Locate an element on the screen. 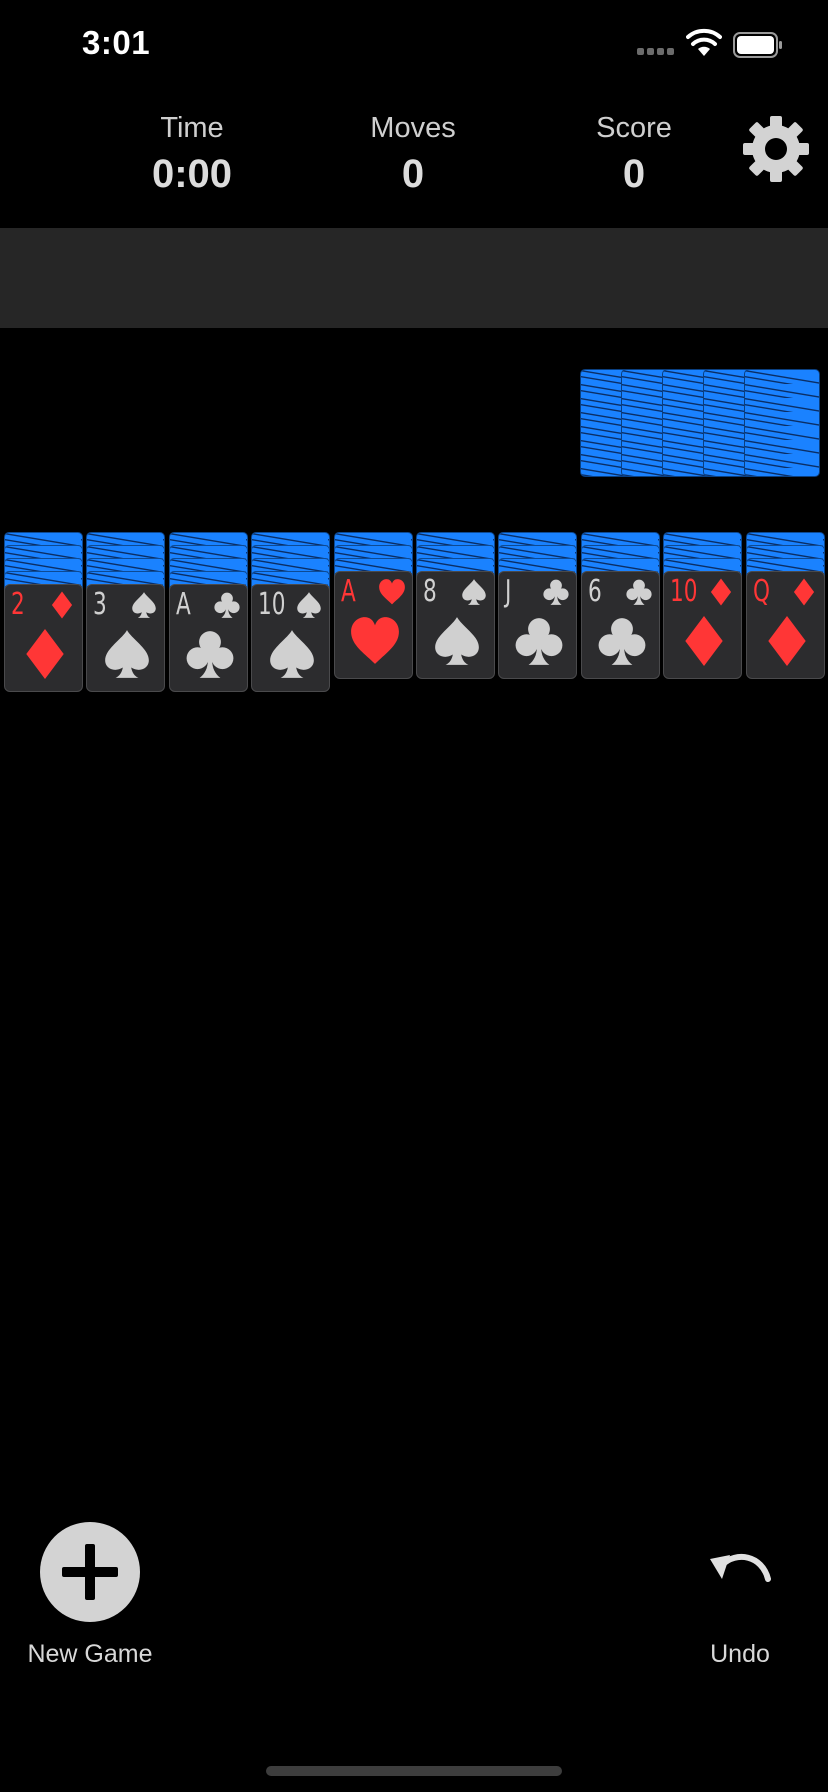  playing-card: 8 is located at coordinates (455, 625).